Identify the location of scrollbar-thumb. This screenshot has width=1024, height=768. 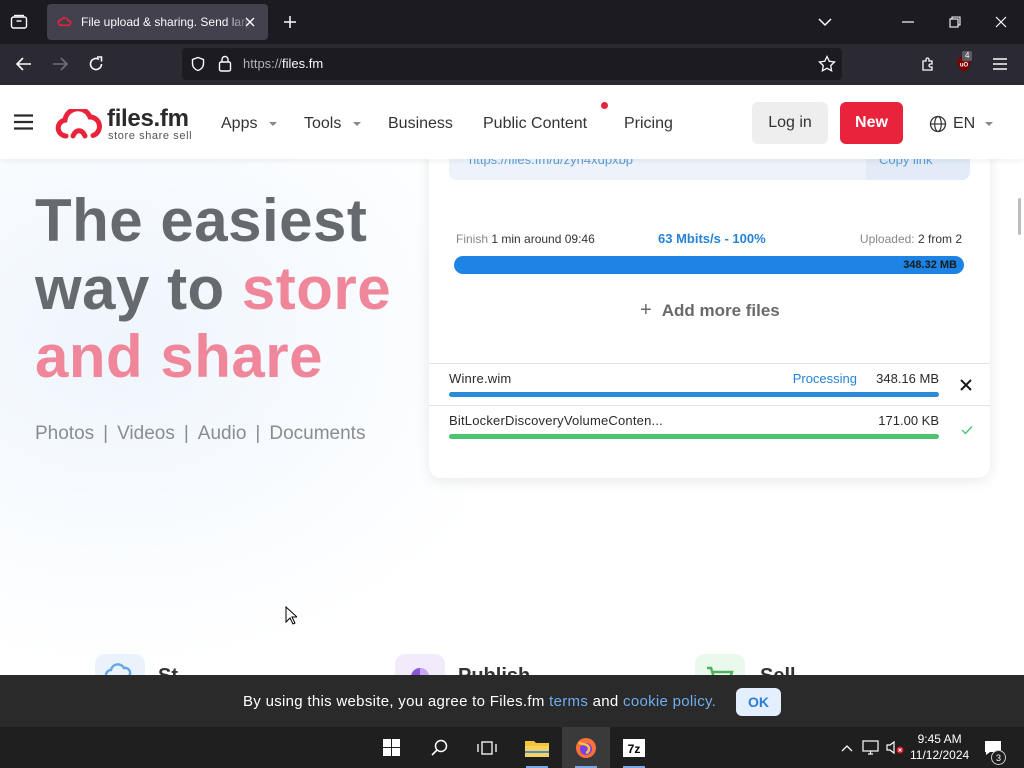
(1019, 216).